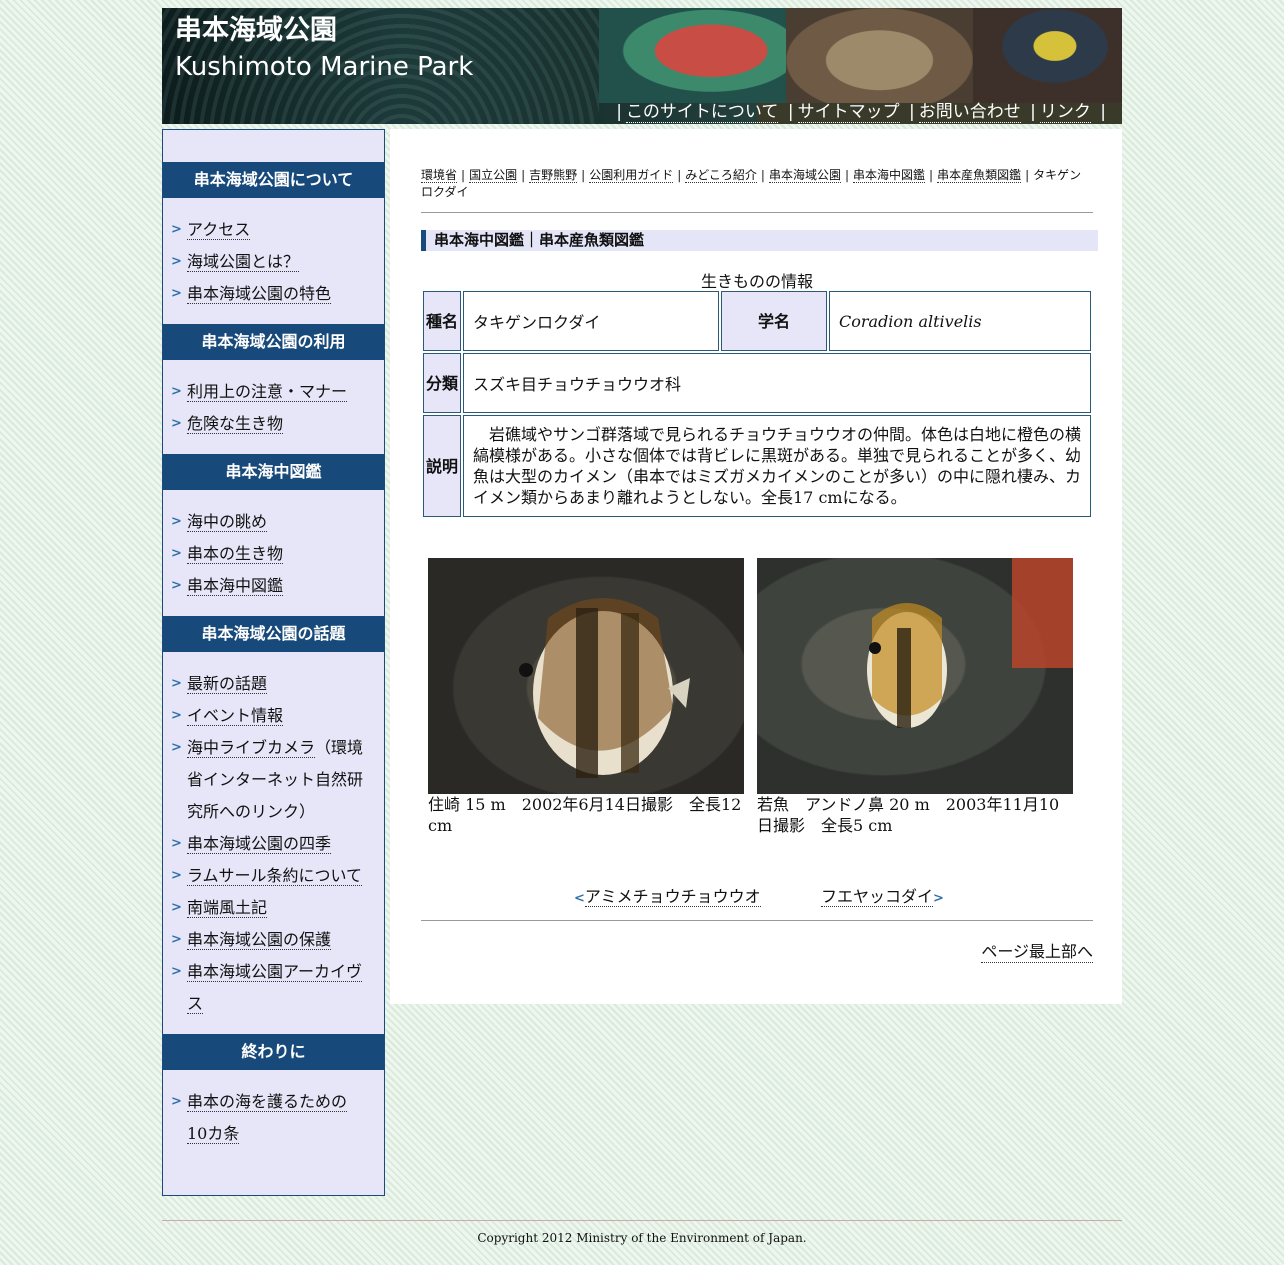 The width and height of the screenshot is (1284, 1265). What do you see at coordinates (227, 522) in the screenshot?
I see `sidebar-link-view: 海中の眺め` at bounding box center [227, 522].